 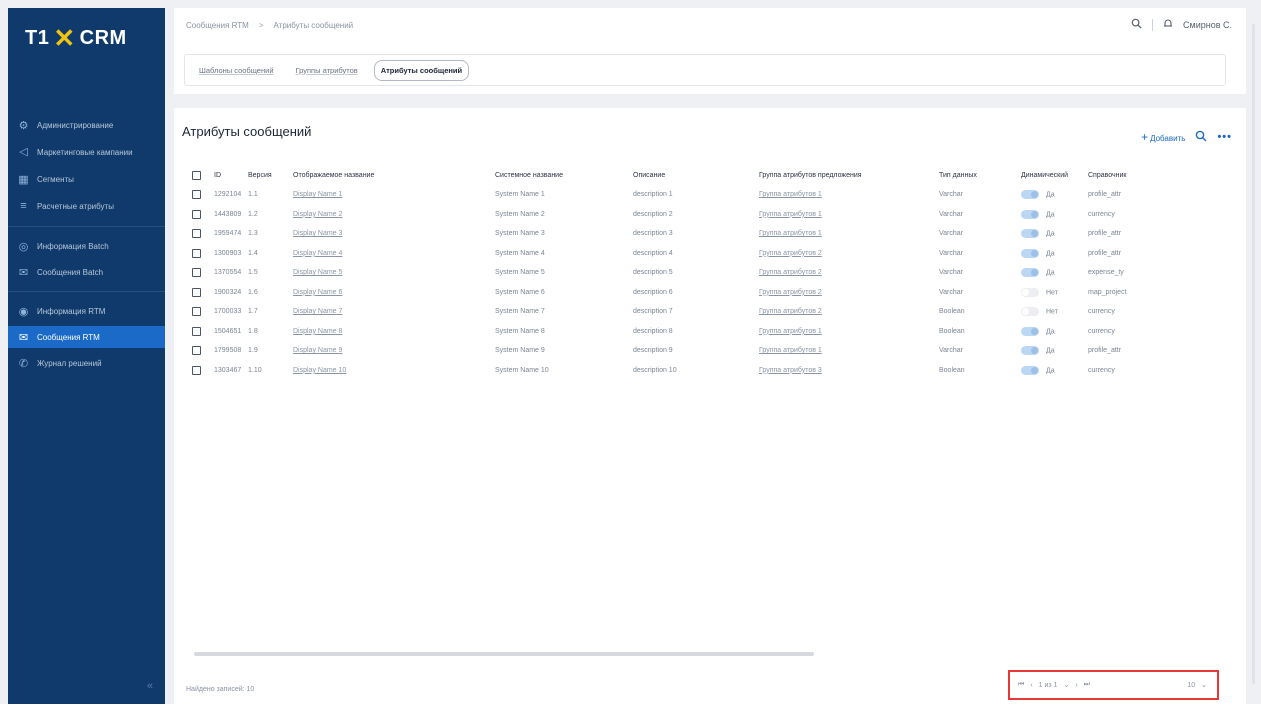 What do you see at coordinates (1207, 25) in the screenshot?
I see `user-name: Смирнов С.` at bounding box center [1207, 25].